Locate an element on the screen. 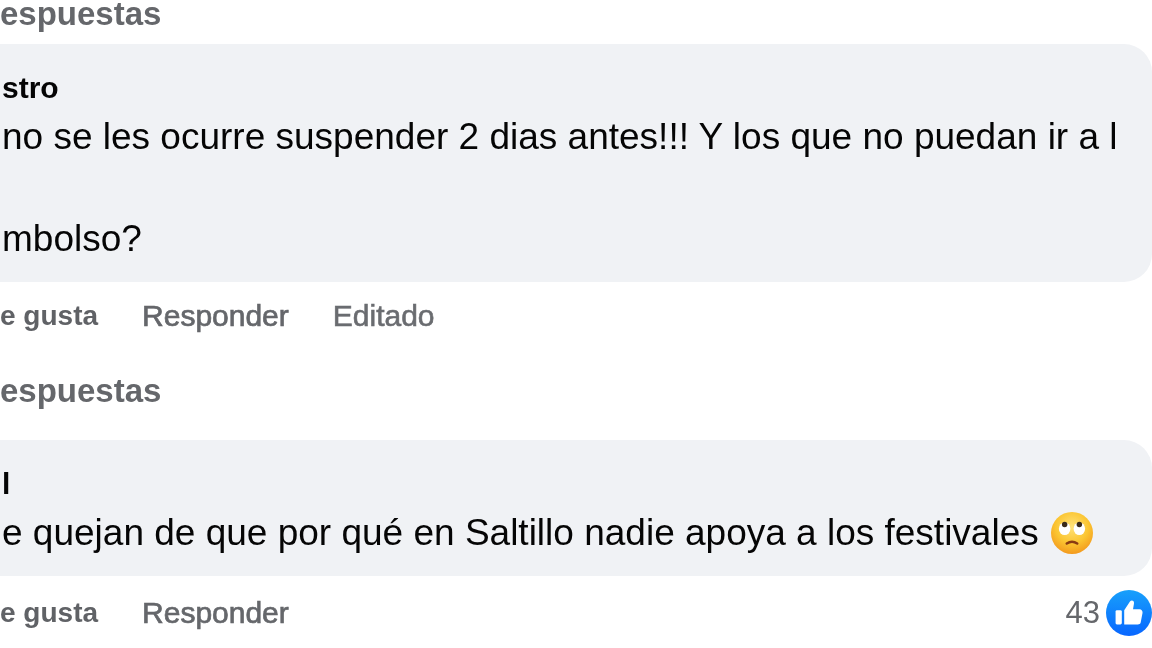  comment-text: no se les ocurre suspender 2 dias antes!!! Y los que no puedan ir a l is located at coordinates (560, 137).